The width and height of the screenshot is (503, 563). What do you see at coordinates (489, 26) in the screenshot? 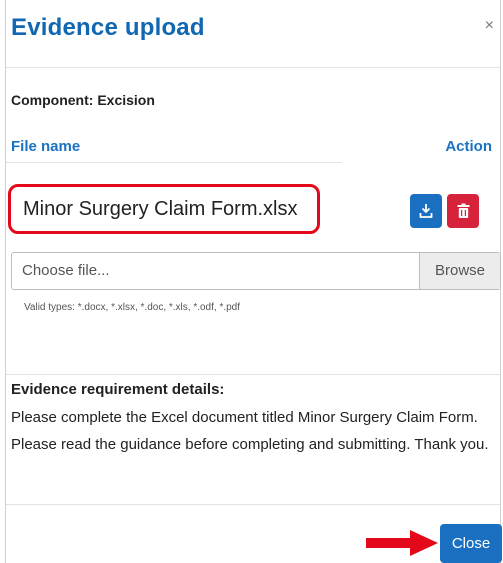
I see `close-icon: ×` at bounding box center [489, 26].